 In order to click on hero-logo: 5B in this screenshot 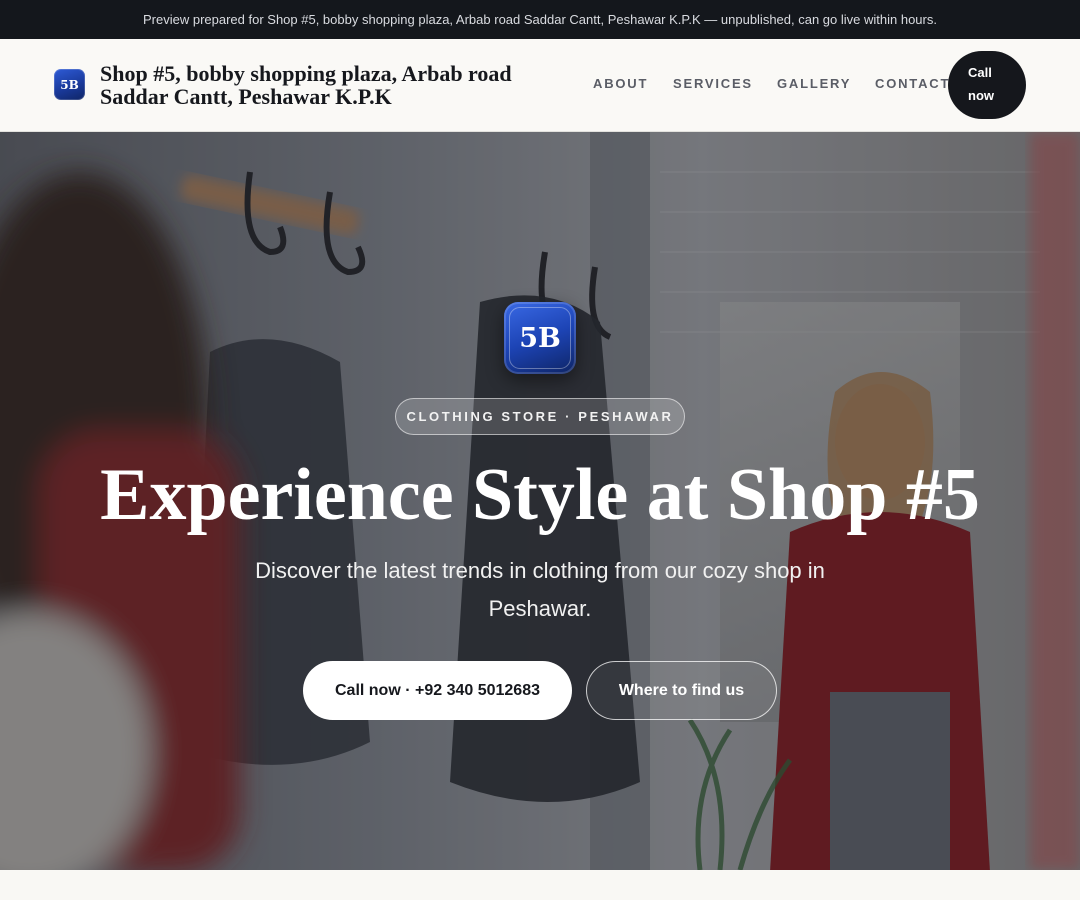, I will do `click(540, 338)`.